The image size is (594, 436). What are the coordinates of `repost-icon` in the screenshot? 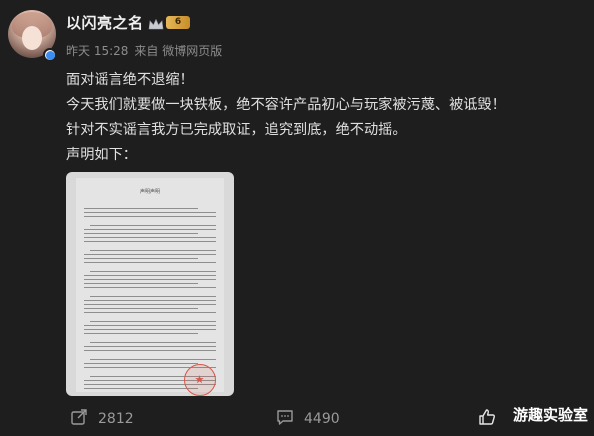 It's located at (79, 419).